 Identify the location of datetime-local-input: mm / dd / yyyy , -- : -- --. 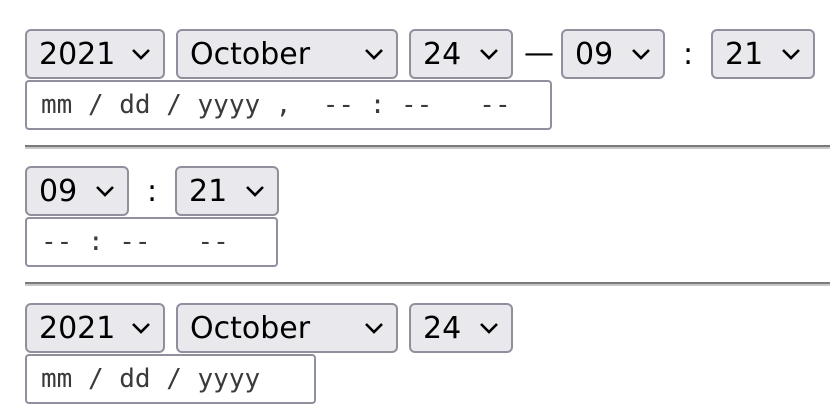
(288, 105).